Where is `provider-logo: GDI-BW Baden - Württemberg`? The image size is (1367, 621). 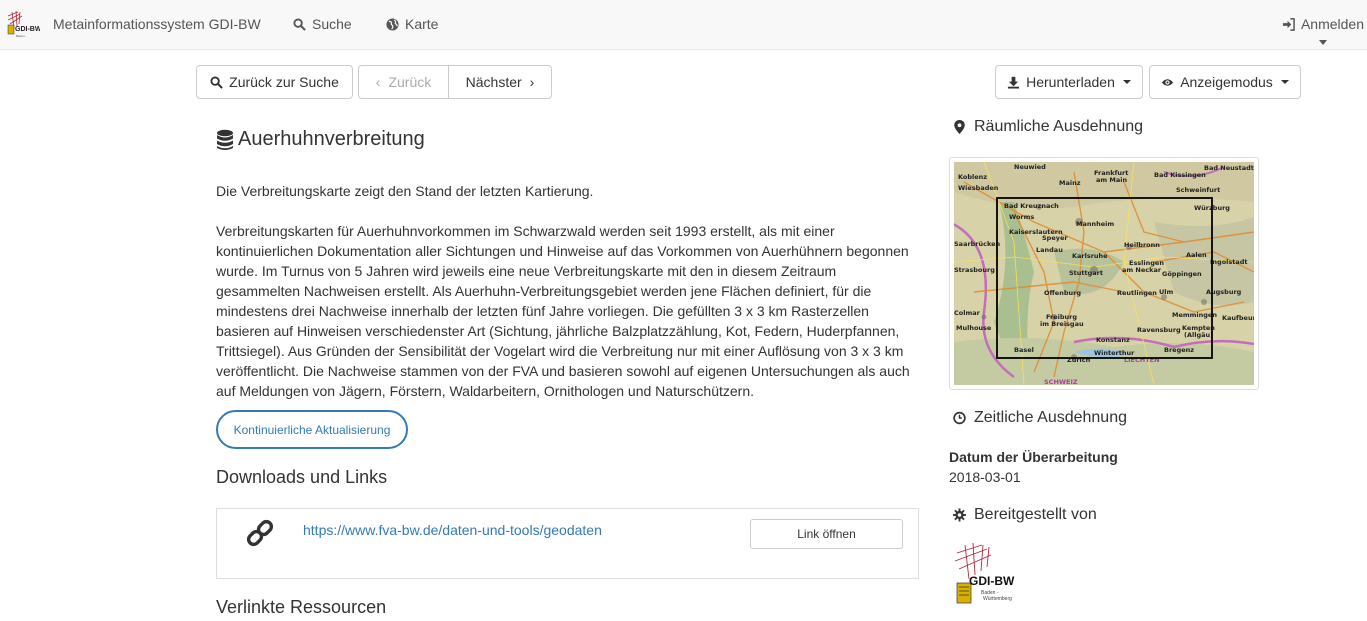 provider-logo: GDI-BW Baden - Württemberg is located at coordinates (988, 576).